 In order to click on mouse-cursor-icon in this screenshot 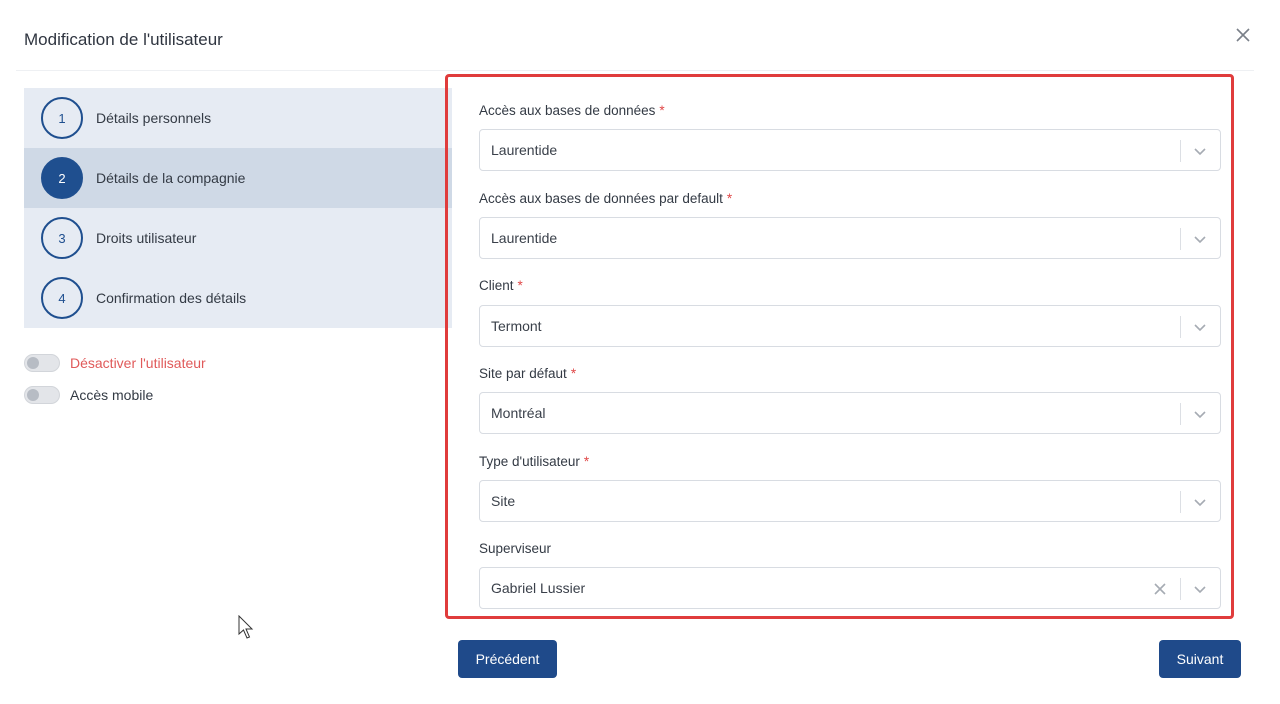, I will do `click(246, 627)`.